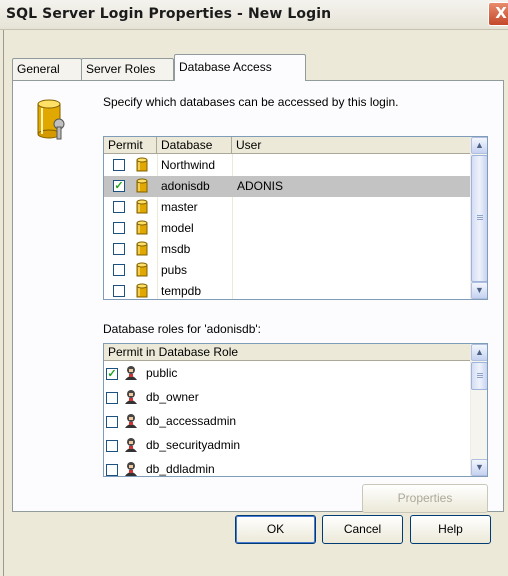 This screenshot has width=508, height=576. I want to click on database-key-icon, so click(51, 119).